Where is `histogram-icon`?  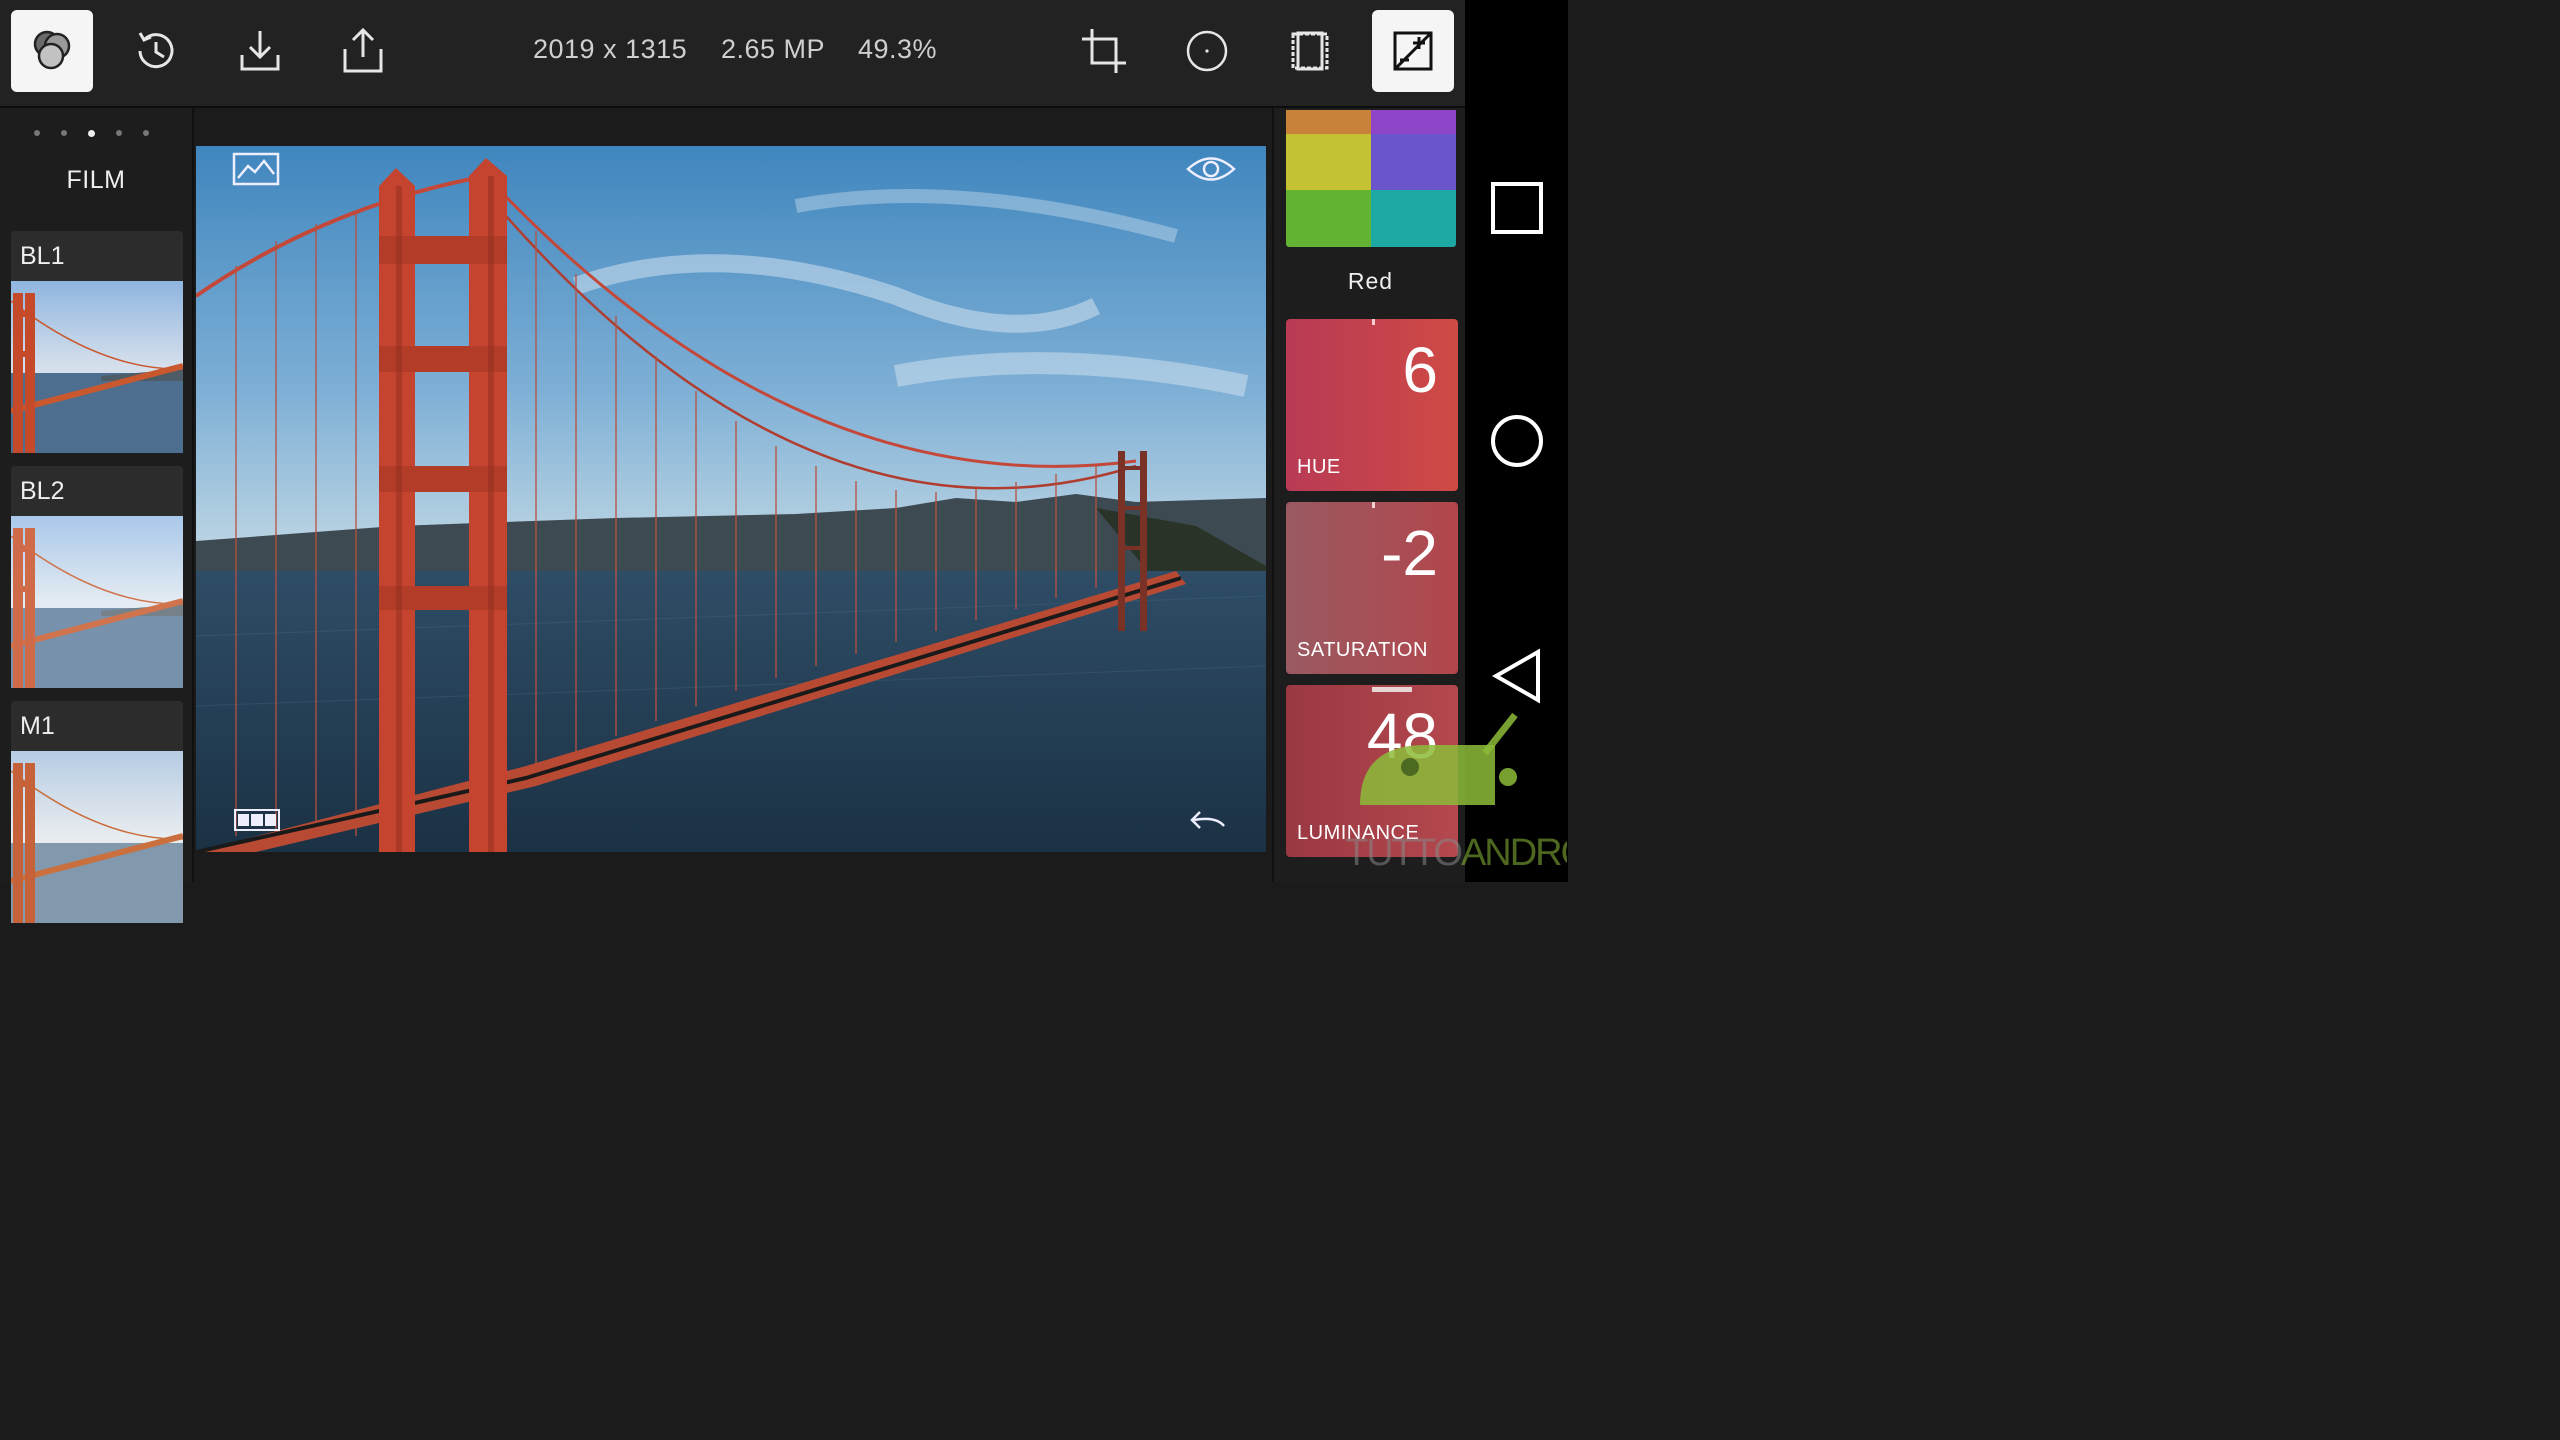
histogram-icon is located at coordinates (256, 169).